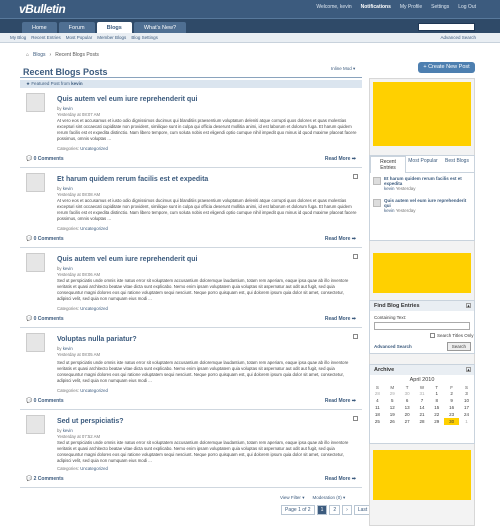 This screenshot has width=500, height=529. I want to click on breadcrumb-blogs: Blogs, so click(39, 55).